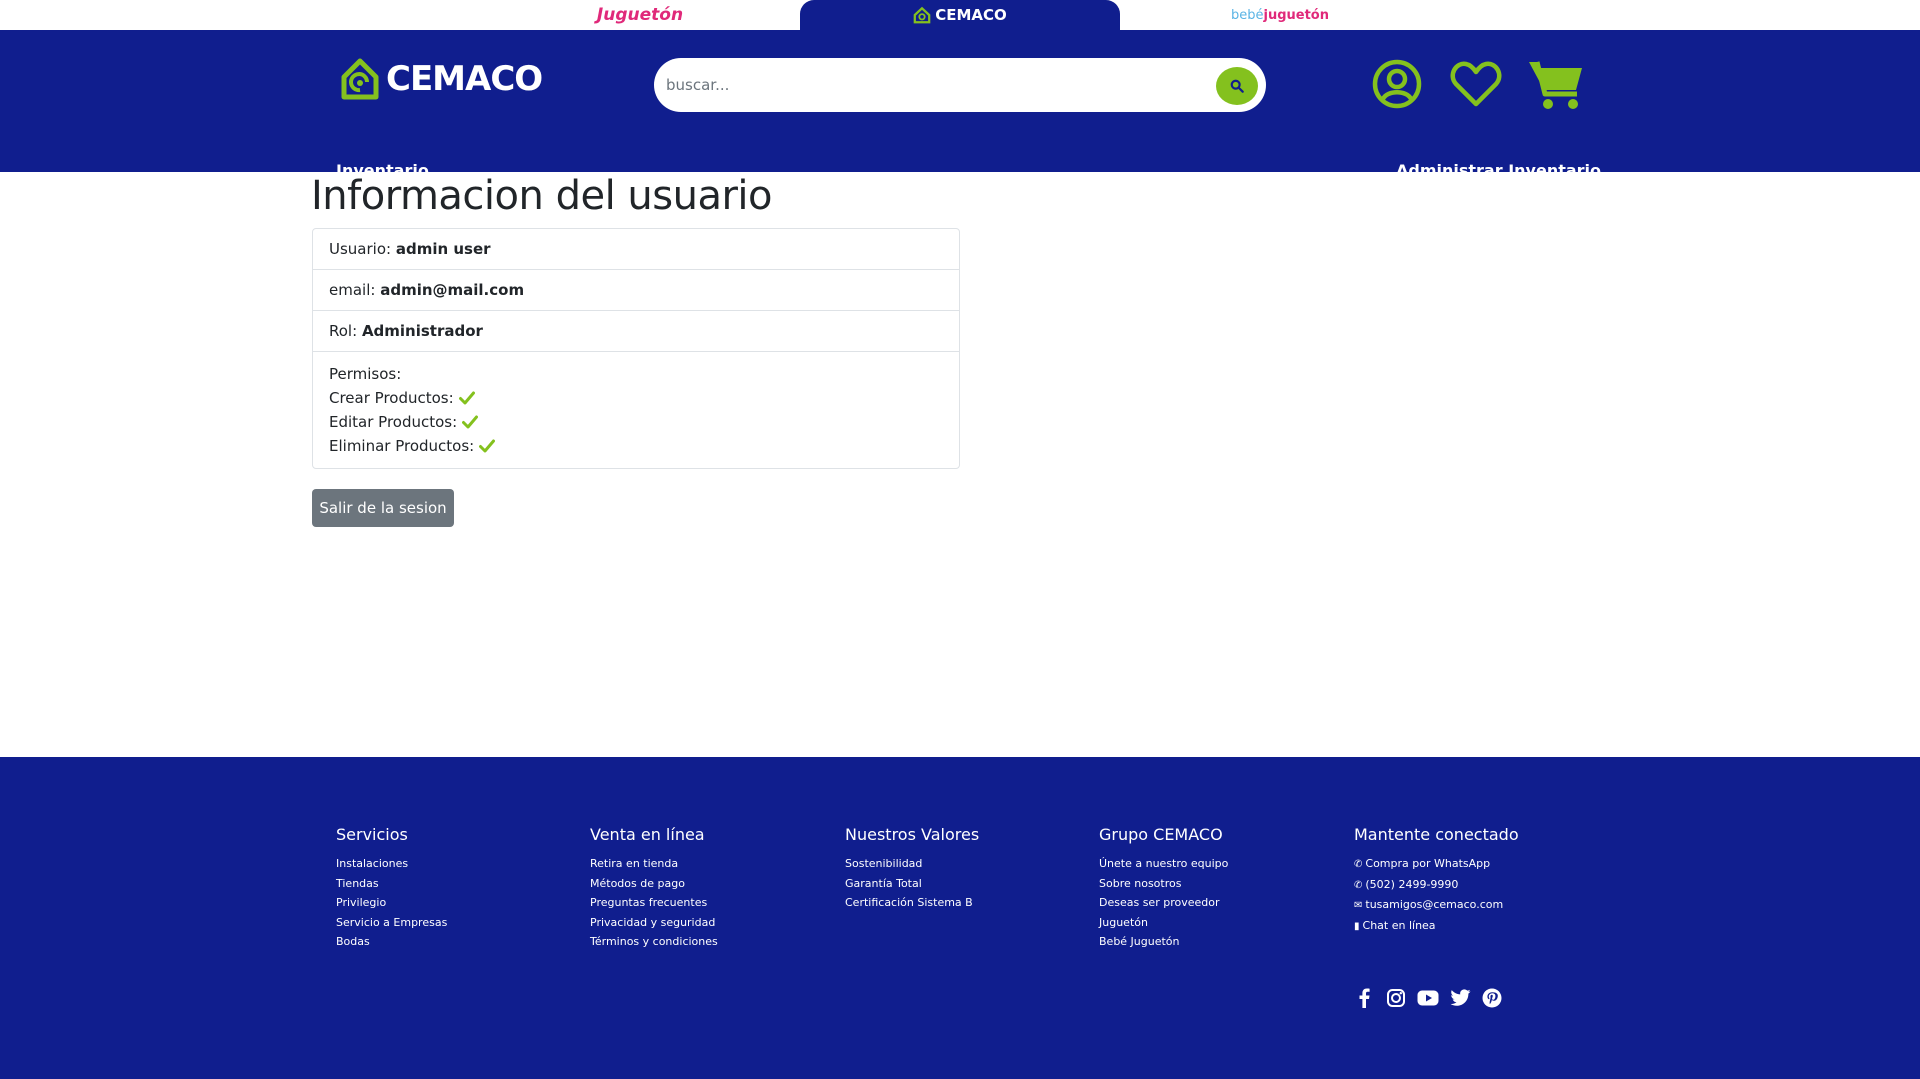 This screenshot has height=1079, width=1920. What do you see at coordinates (372, 863) in the screenshot?
I see `footer-link: Instalaciones` at bounding box center [372, 863].